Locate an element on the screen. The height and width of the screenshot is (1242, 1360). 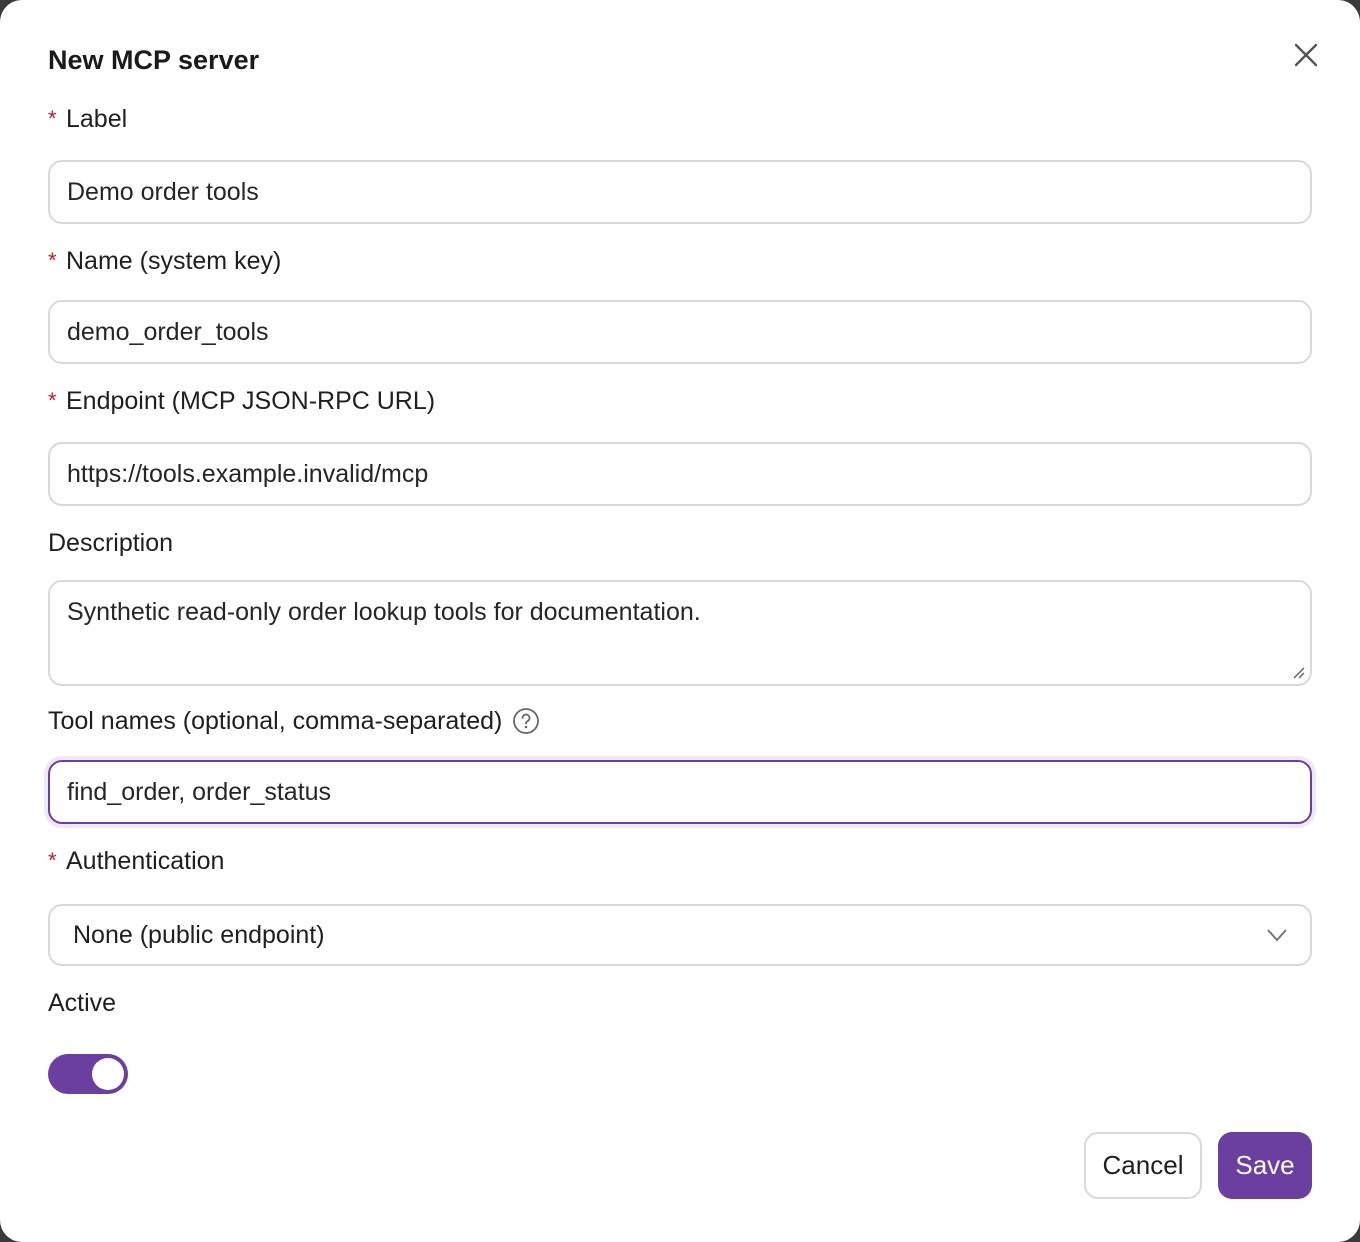
endpoint-field-label: * Endpoint (MCP JSON-RPC URL) is located at coordinates (241, 401).